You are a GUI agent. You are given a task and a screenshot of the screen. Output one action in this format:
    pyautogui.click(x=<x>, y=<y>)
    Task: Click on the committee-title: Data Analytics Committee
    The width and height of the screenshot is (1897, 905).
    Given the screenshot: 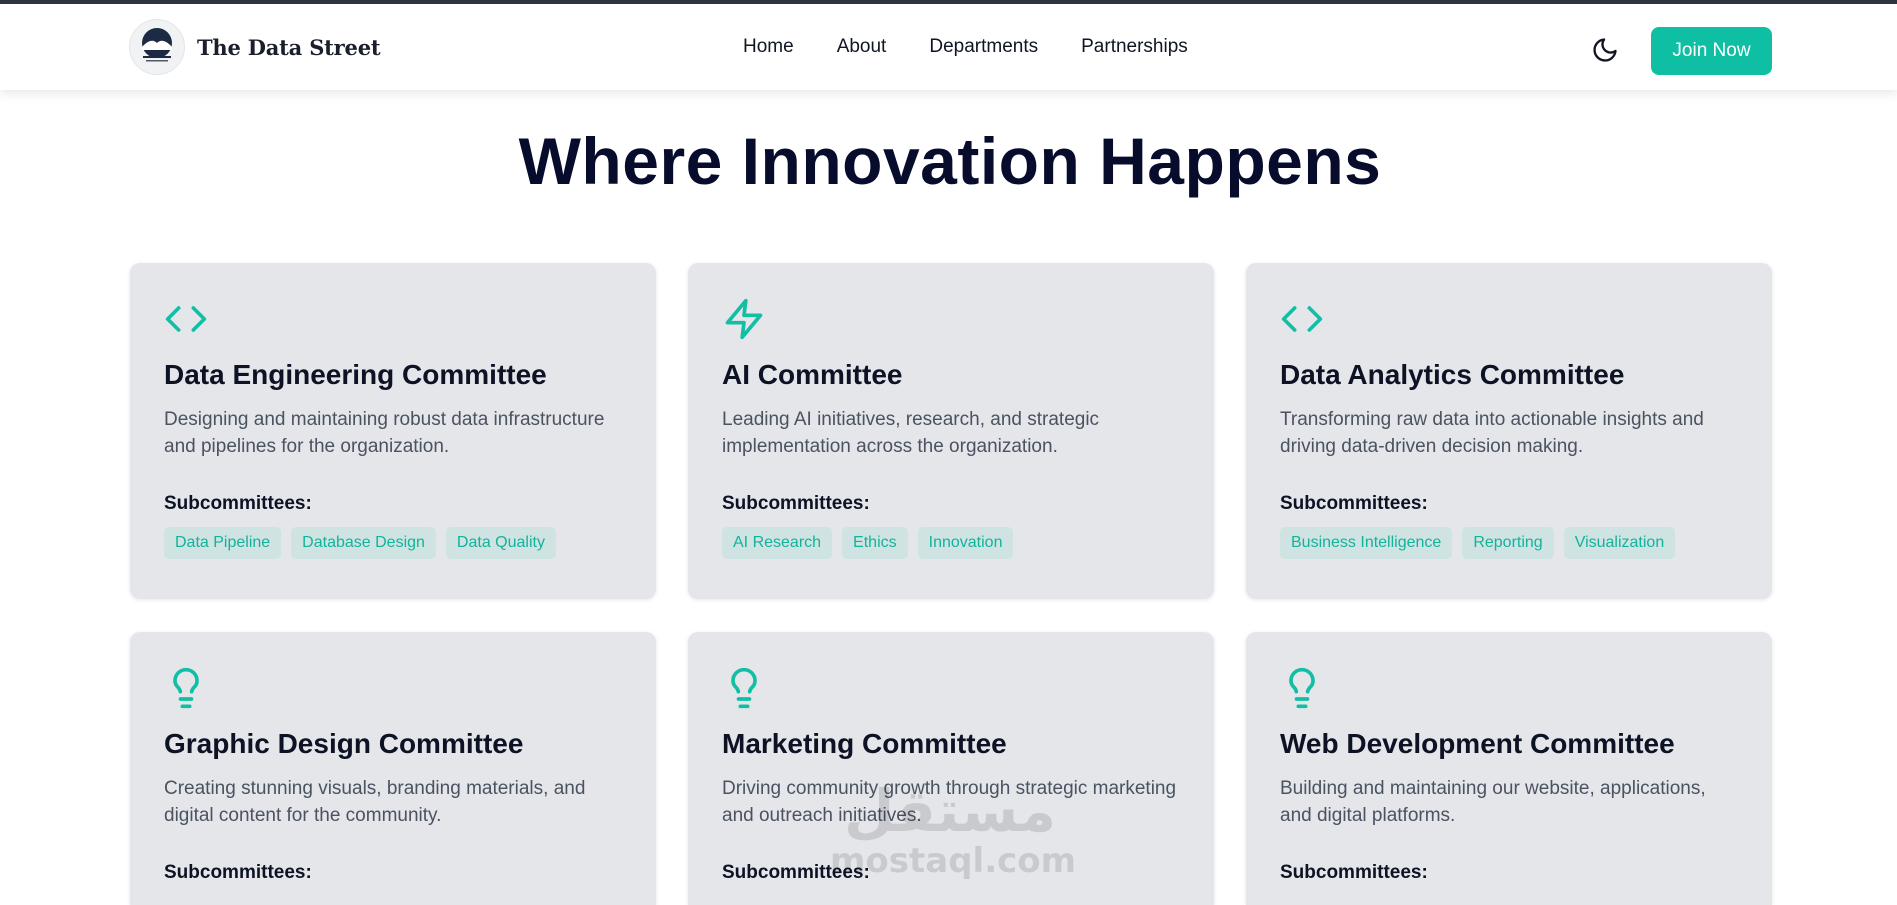 What is the action you would take?
    pyautogui.click(x=1452, y=374)
    